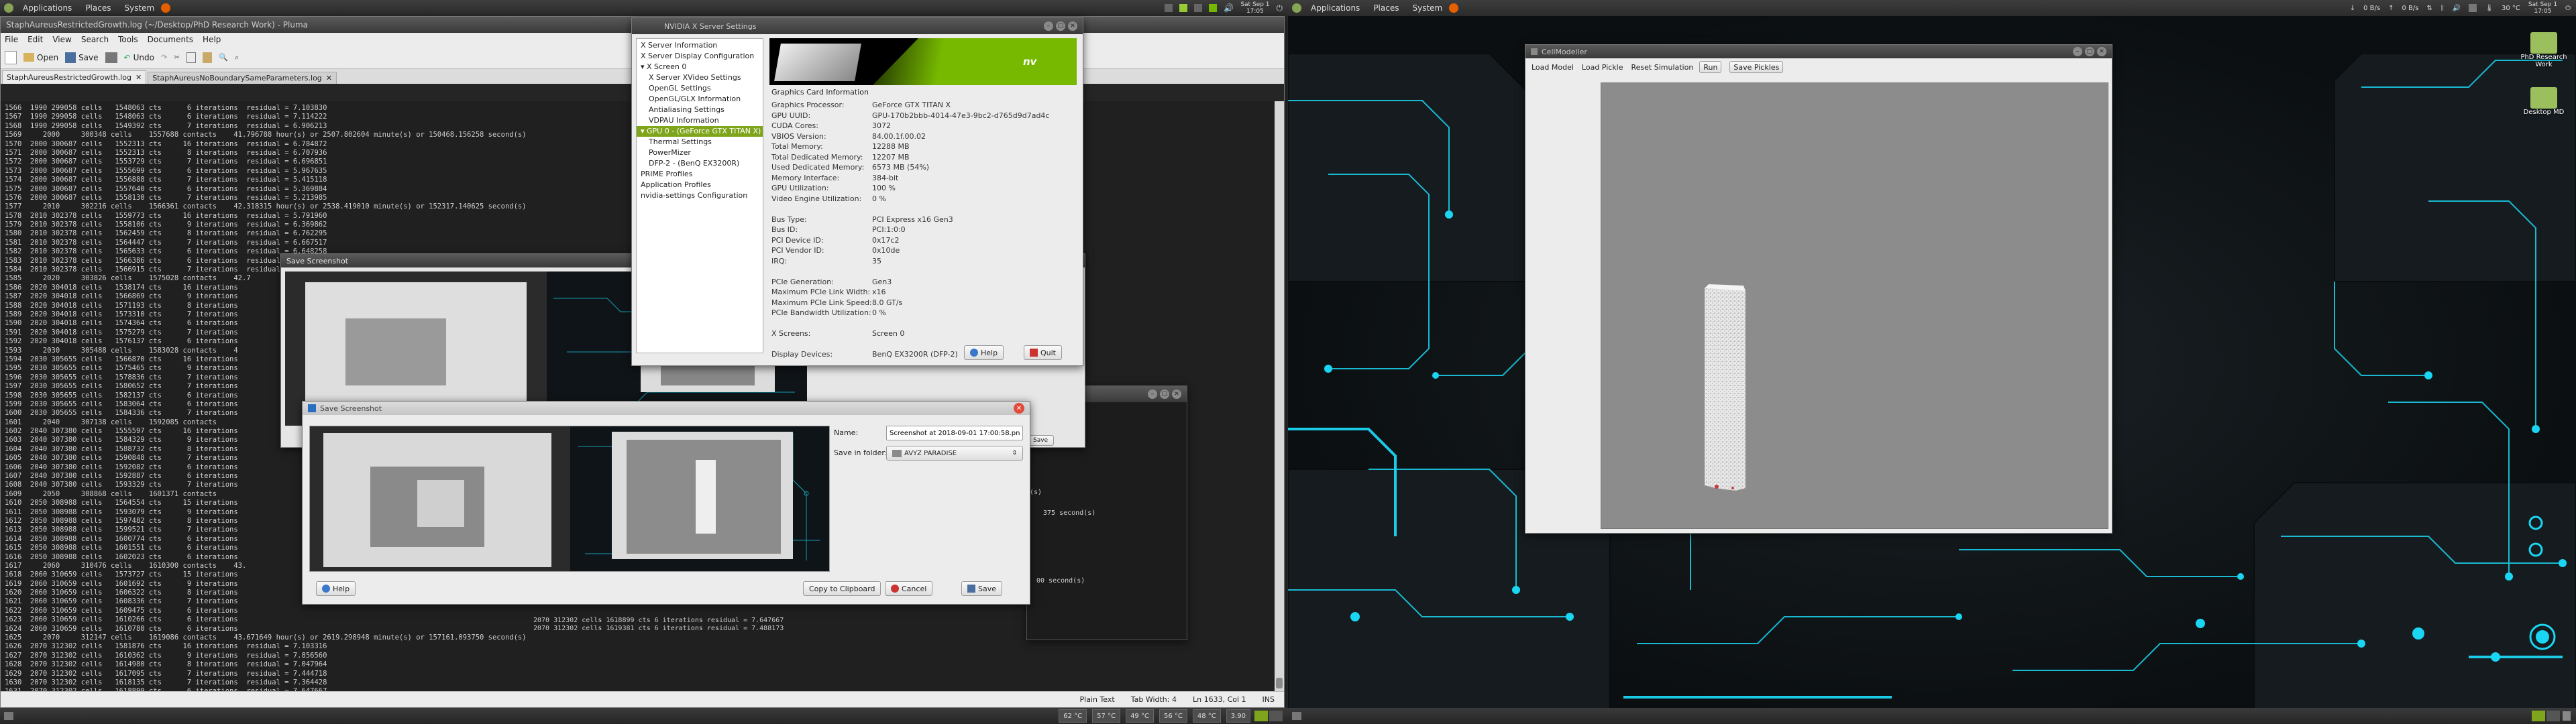 This screenshot has height=724, width=2576. What do you see at coordinates (1173, 716) in the screenshot?
I see `temp-sensor: 56 °C` at bounding box center [1173, 716].